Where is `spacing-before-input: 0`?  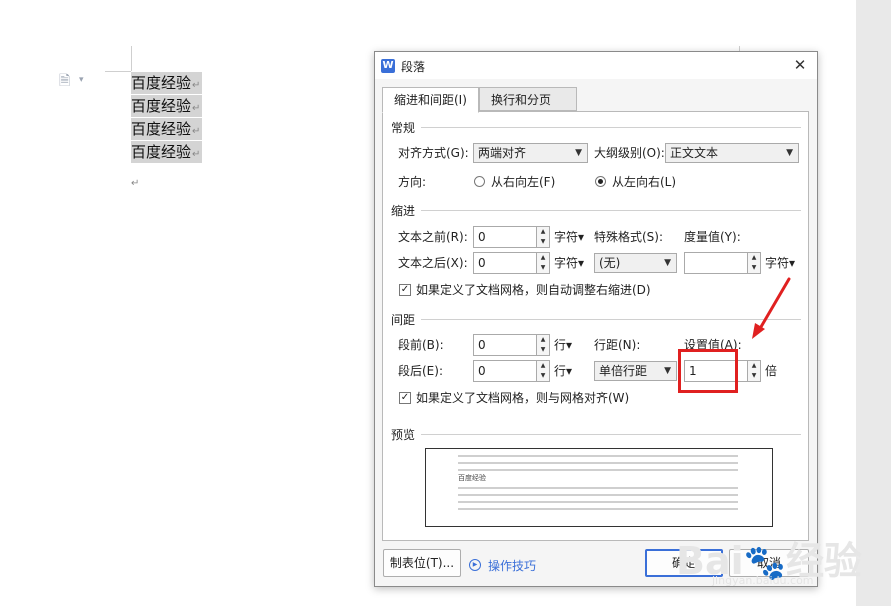 spacing-before-input: 0 is located at coordinates (505, 345).